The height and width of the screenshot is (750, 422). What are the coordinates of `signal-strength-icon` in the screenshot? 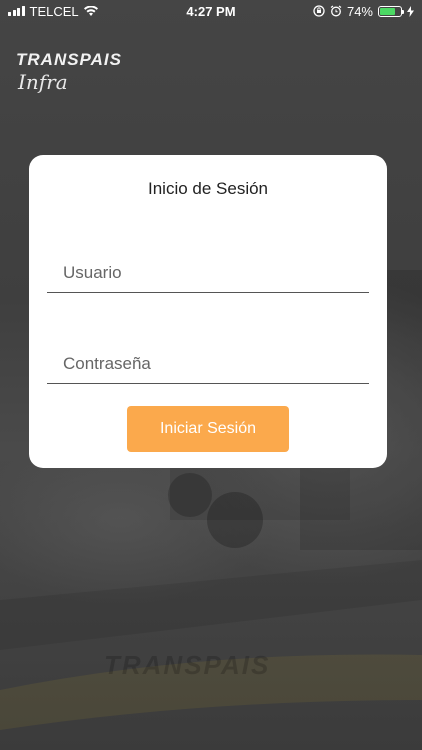 It's located at (16, 11).